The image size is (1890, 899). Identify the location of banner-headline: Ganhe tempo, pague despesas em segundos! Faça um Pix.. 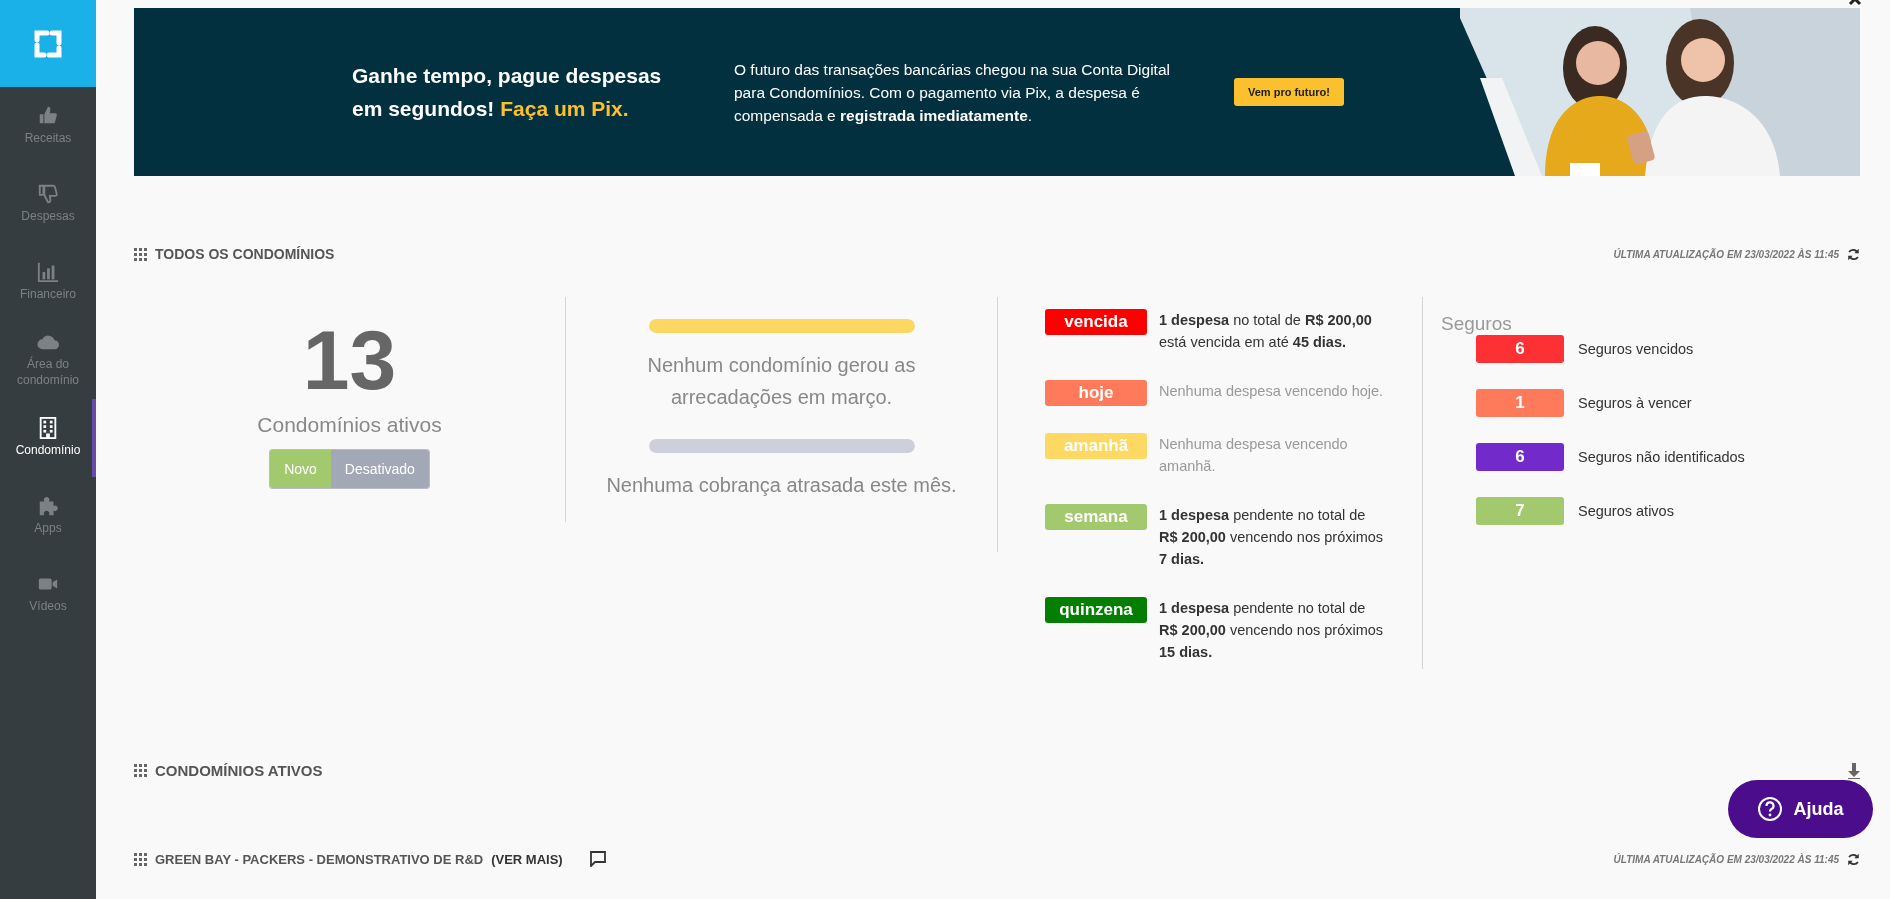
(507, 92).